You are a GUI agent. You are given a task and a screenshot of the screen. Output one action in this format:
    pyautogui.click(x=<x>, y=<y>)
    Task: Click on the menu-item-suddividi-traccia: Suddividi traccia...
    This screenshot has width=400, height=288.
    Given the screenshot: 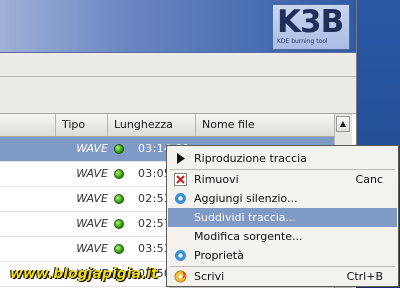 What is the action you would take?
    pyautogui.click(x=282, y=217)
    